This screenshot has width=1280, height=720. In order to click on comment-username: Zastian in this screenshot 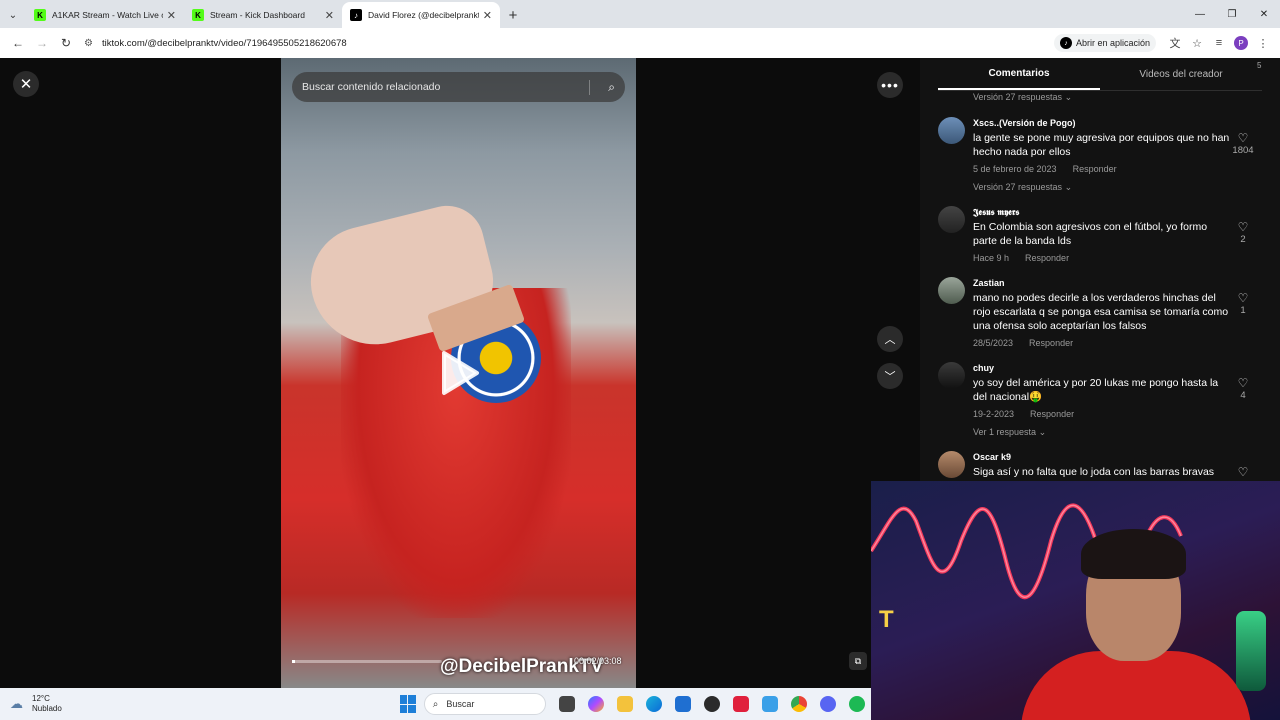, I will do `click(1103, 283)`.